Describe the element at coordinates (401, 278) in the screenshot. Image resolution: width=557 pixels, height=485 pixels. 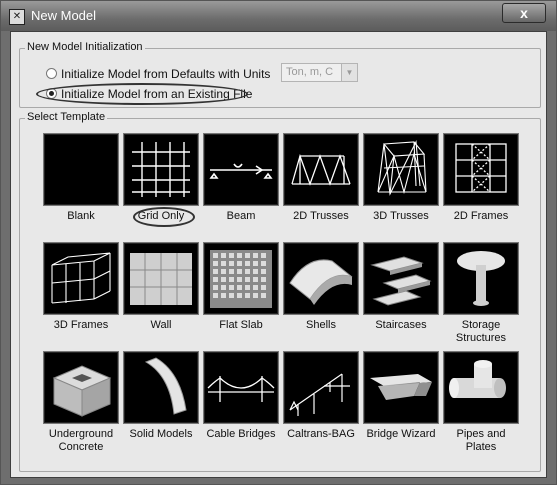
I see `staircases-template-icon` at that location.